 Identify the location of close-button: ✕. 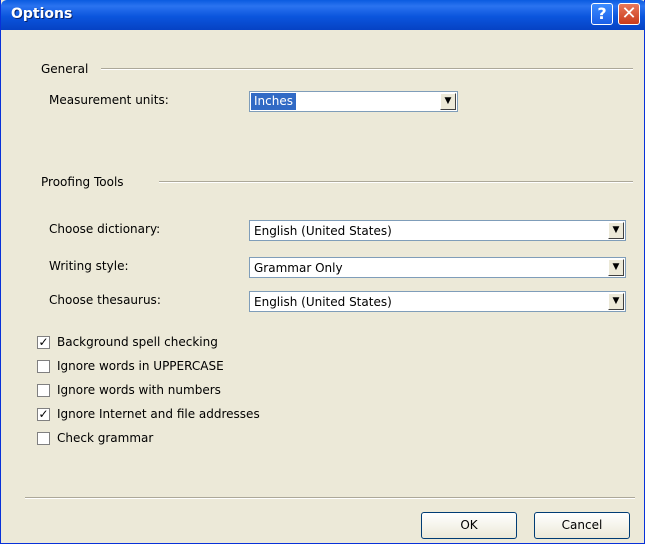
(629, 14).